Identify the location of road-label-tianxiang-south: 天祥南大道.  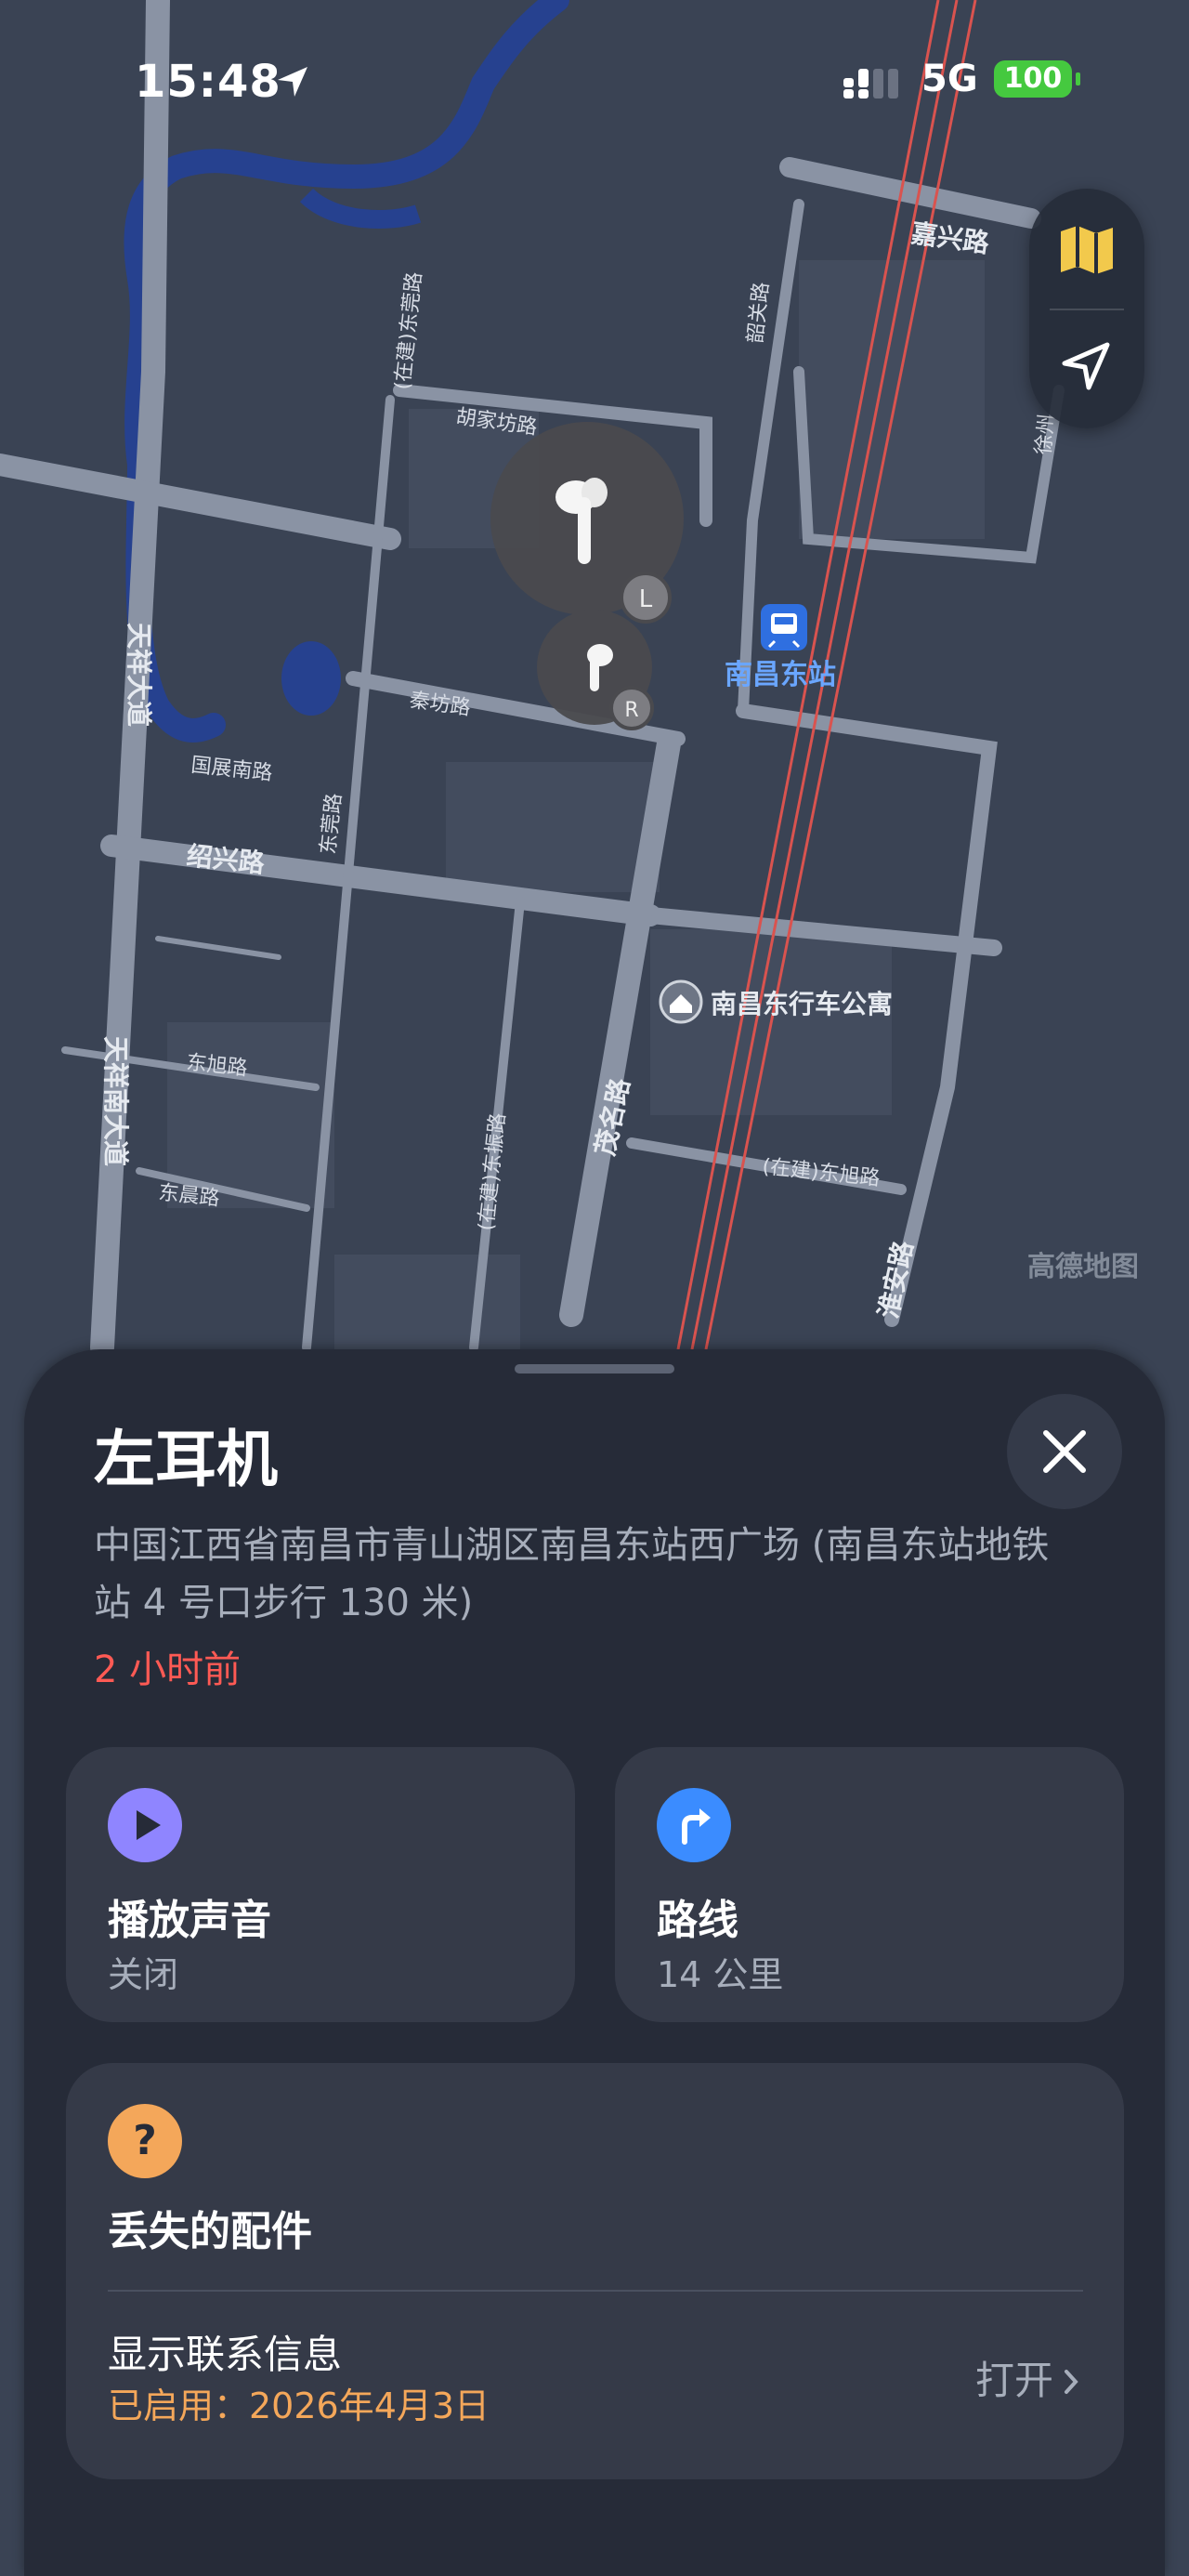
(116, 1101).